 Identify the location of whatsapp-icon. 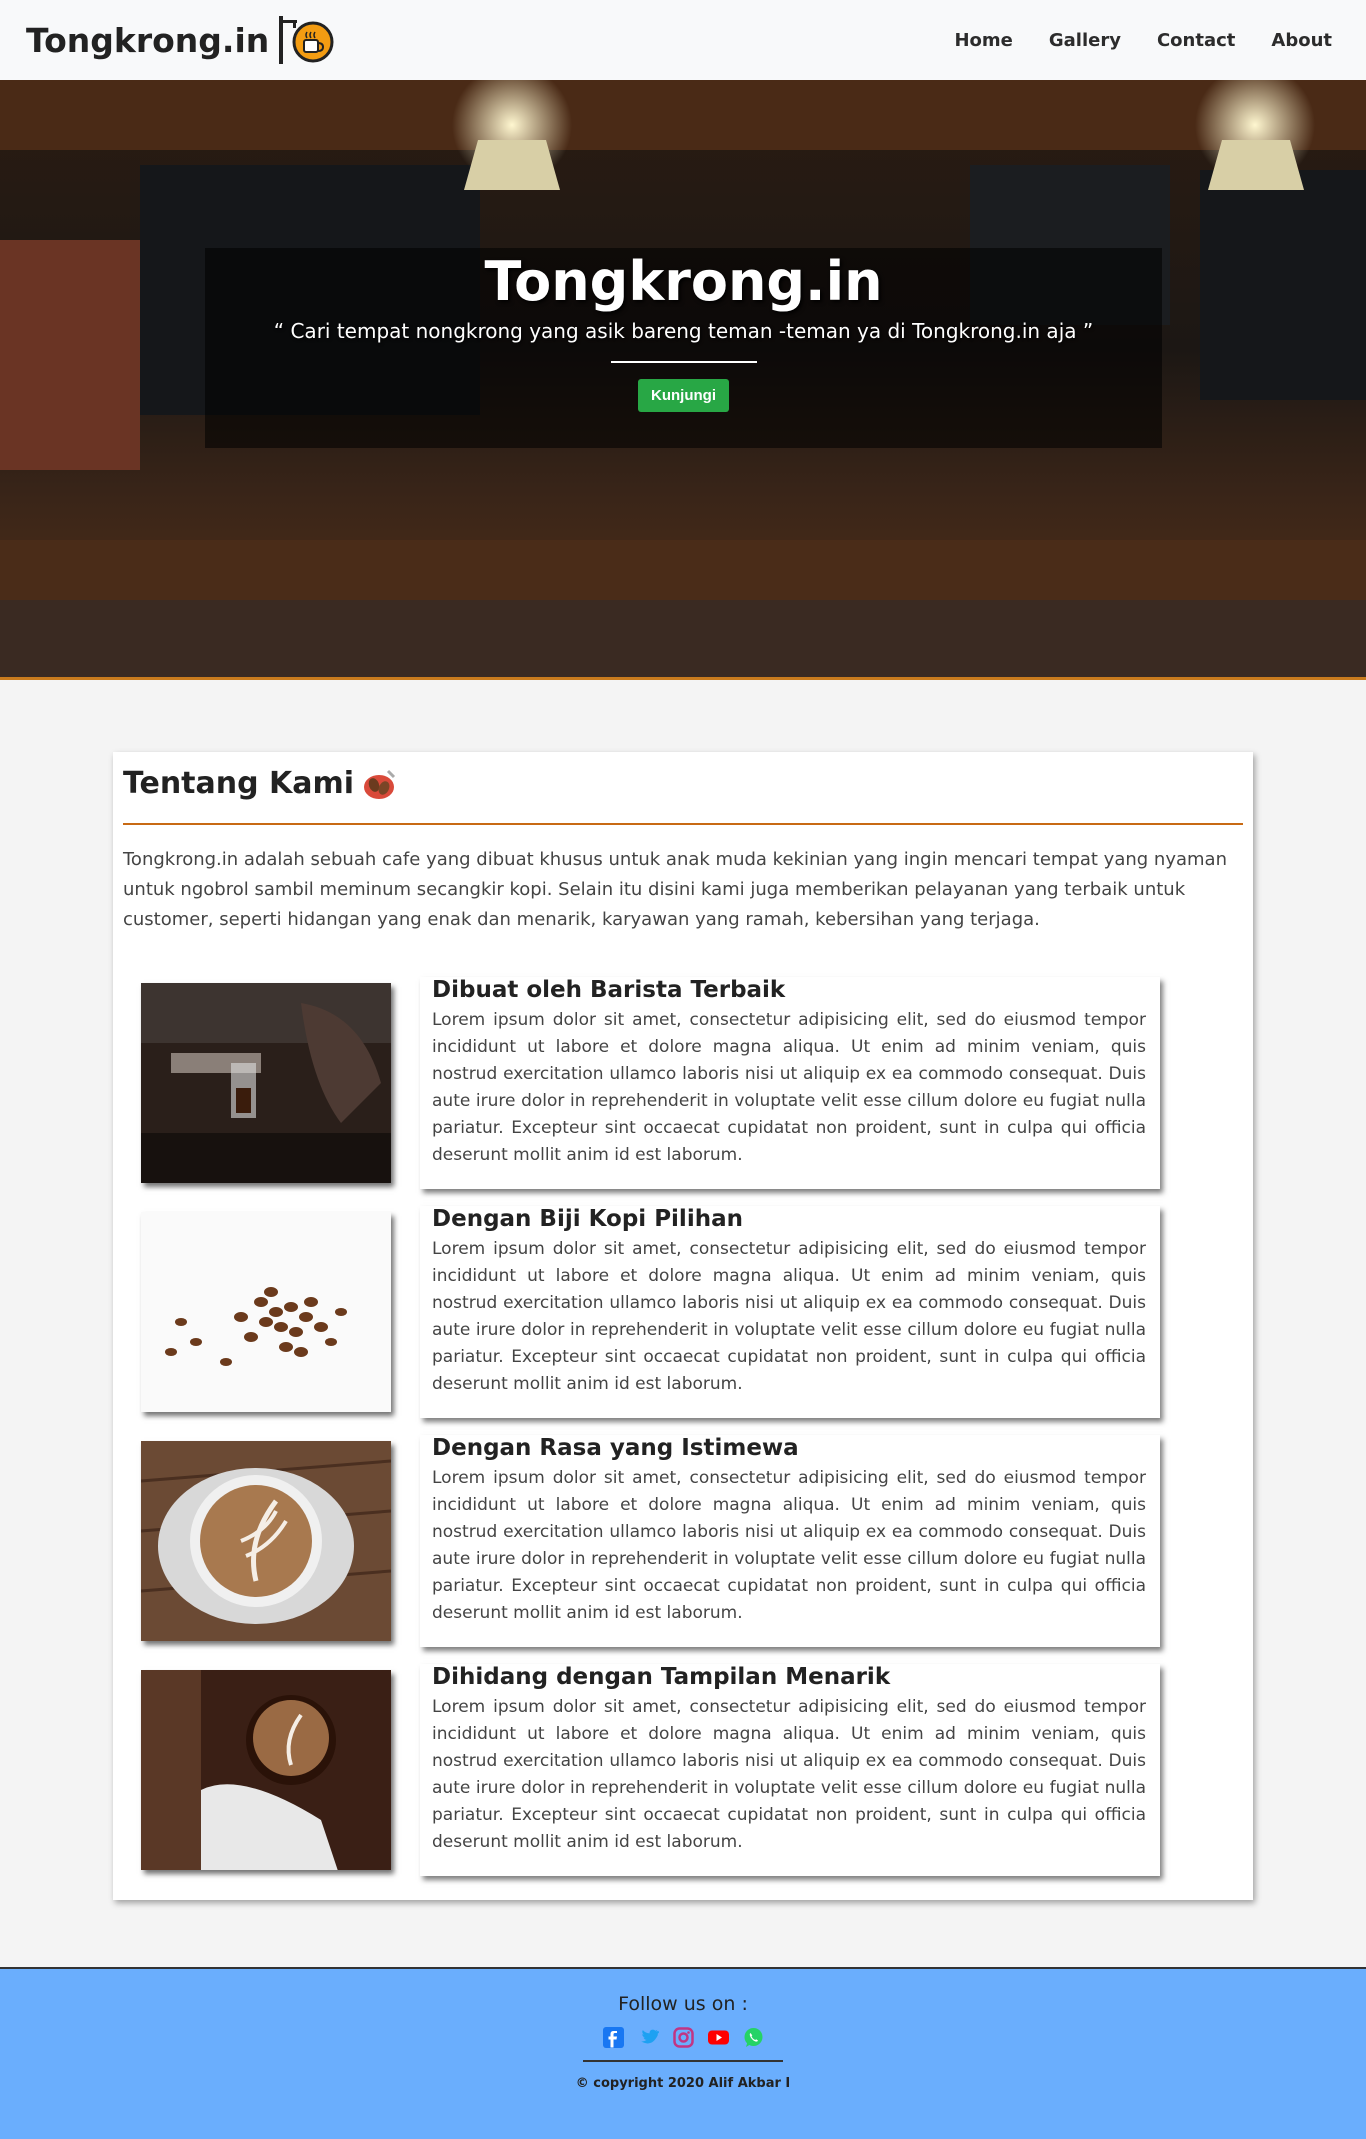
(753, 2037).